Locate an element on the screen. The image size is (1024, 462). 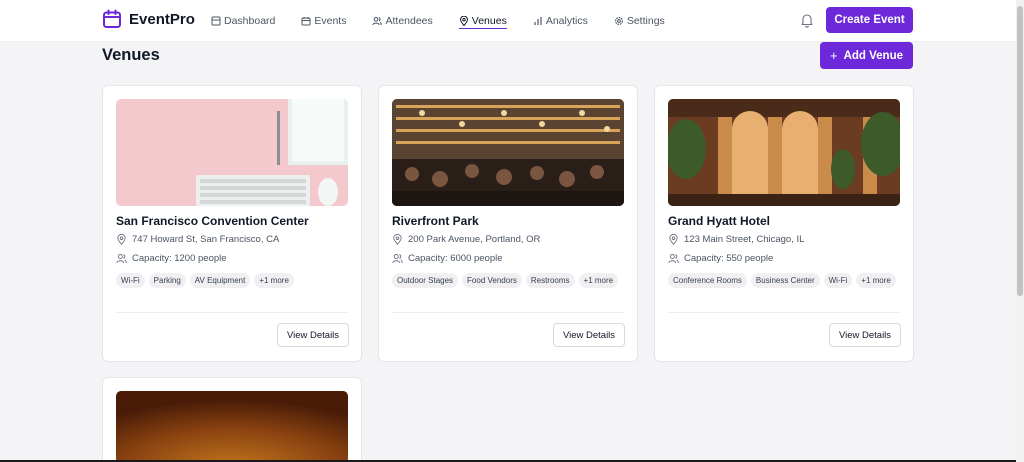
plus-icon: + is located at coordinates (833, 55).